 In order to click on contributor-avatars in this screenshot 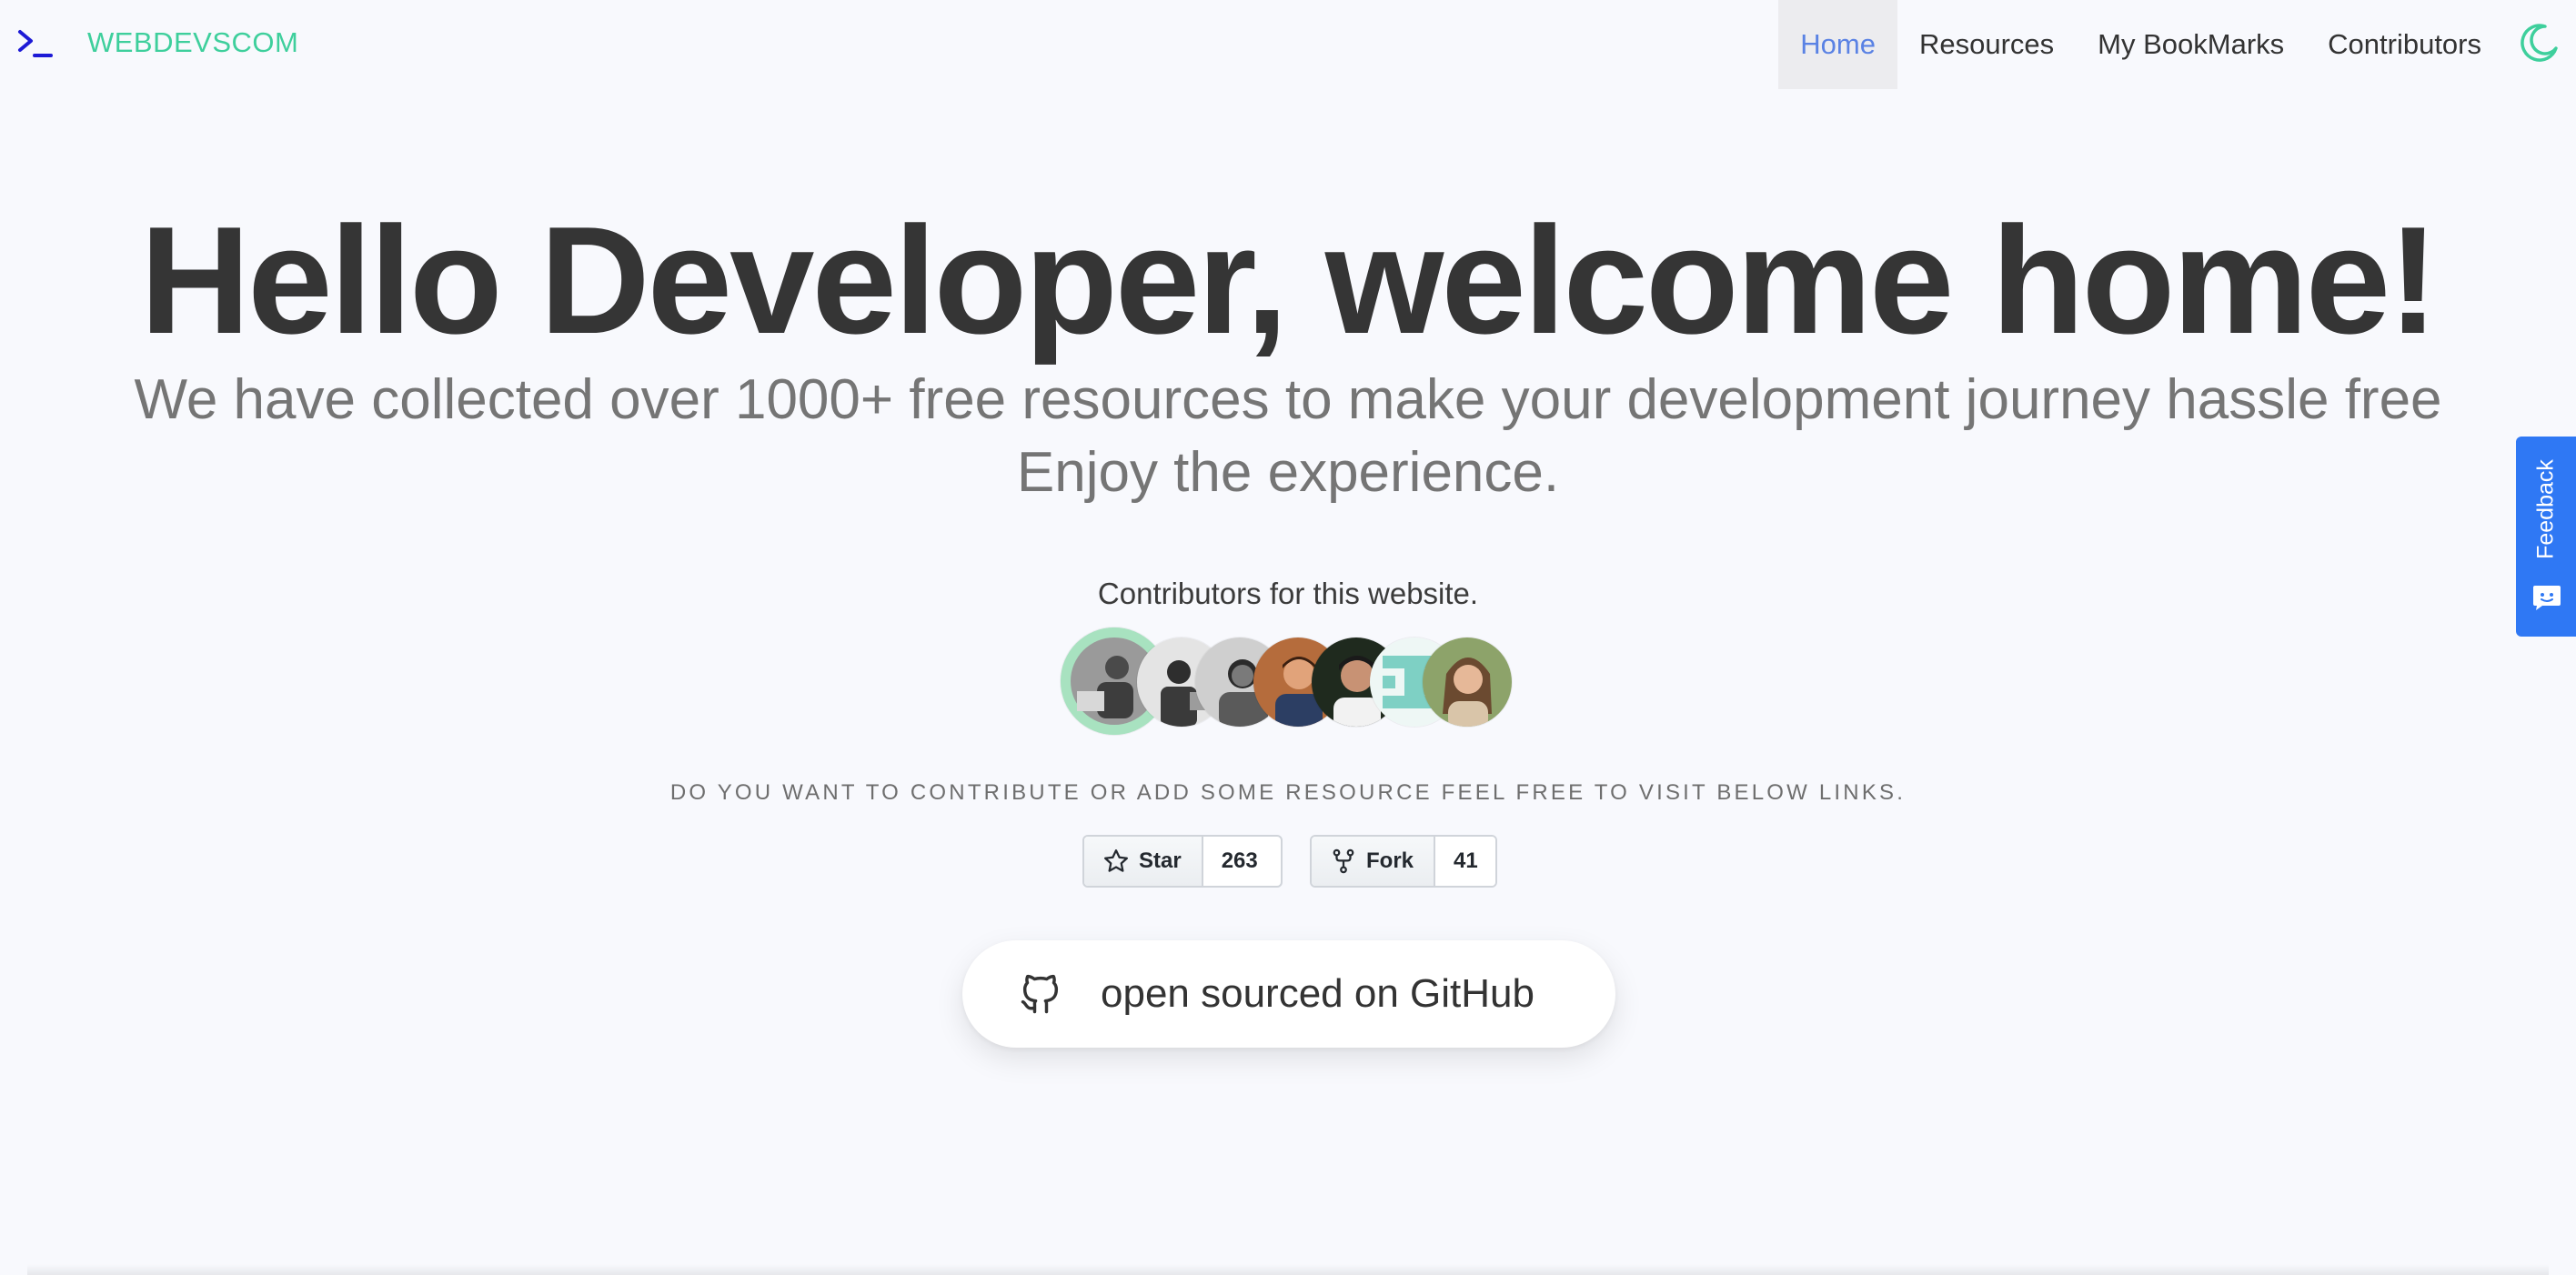, I will do `click(1288, 682)`.